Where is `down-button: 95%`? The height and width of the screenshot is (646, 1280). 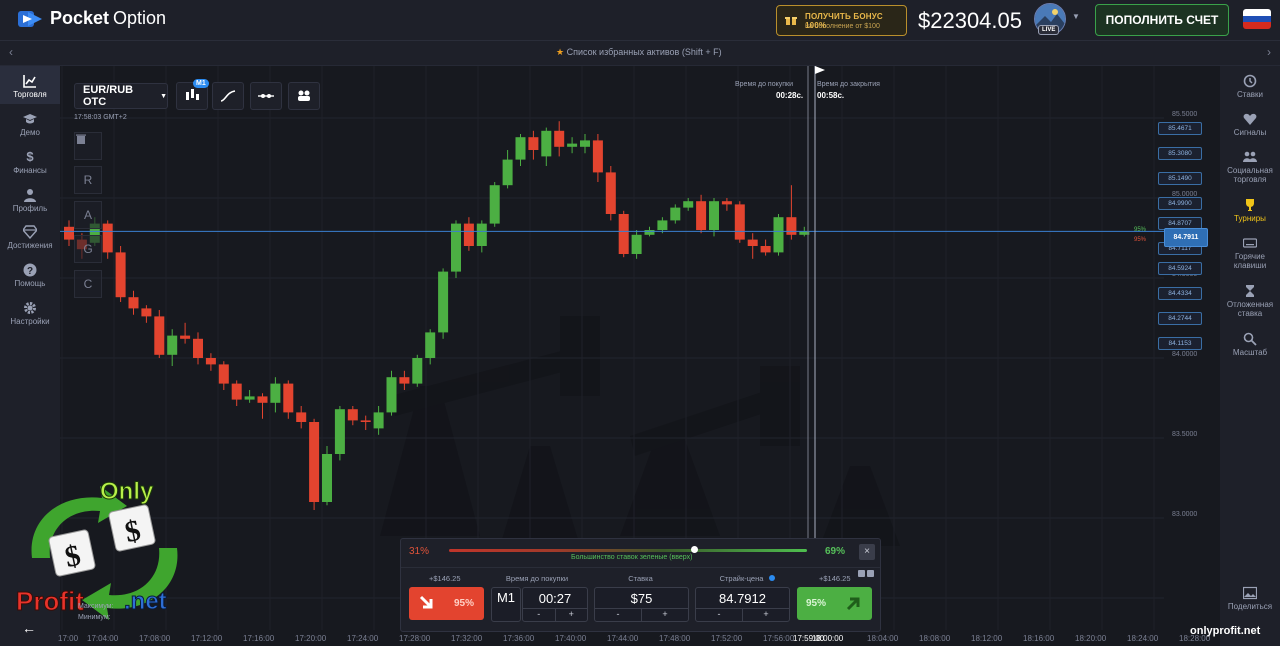
down-button: 95% is located at coordinates (446, 603).